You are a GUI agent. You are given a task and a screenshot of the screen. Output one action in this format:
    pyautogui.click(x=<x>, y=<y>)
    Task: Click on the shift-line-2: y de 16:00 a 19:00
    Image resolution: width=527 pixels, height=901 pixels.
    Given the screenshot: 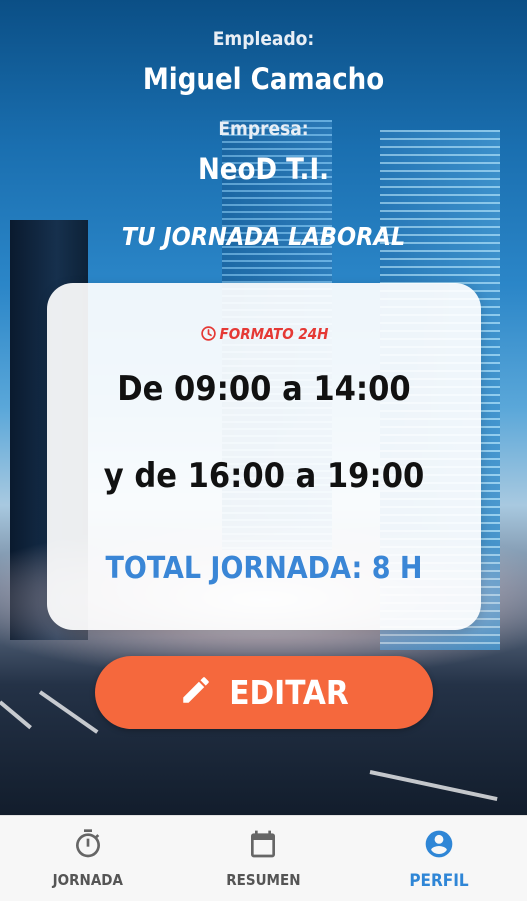 What is the action you would take?
    pyautogui.click(x=264, y=476)
    